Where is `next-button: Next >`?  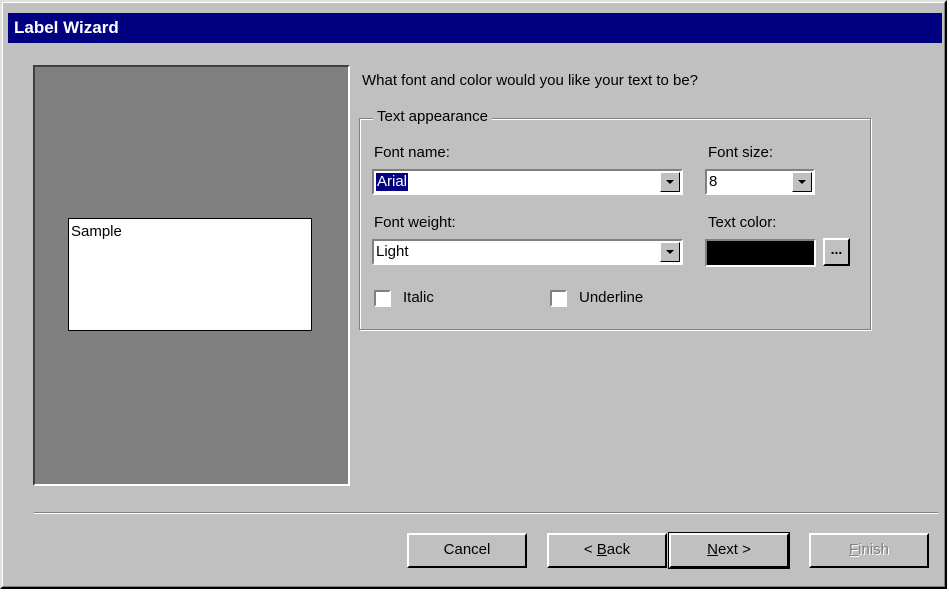 next-button: Next > is located at coordinates (729, 550).